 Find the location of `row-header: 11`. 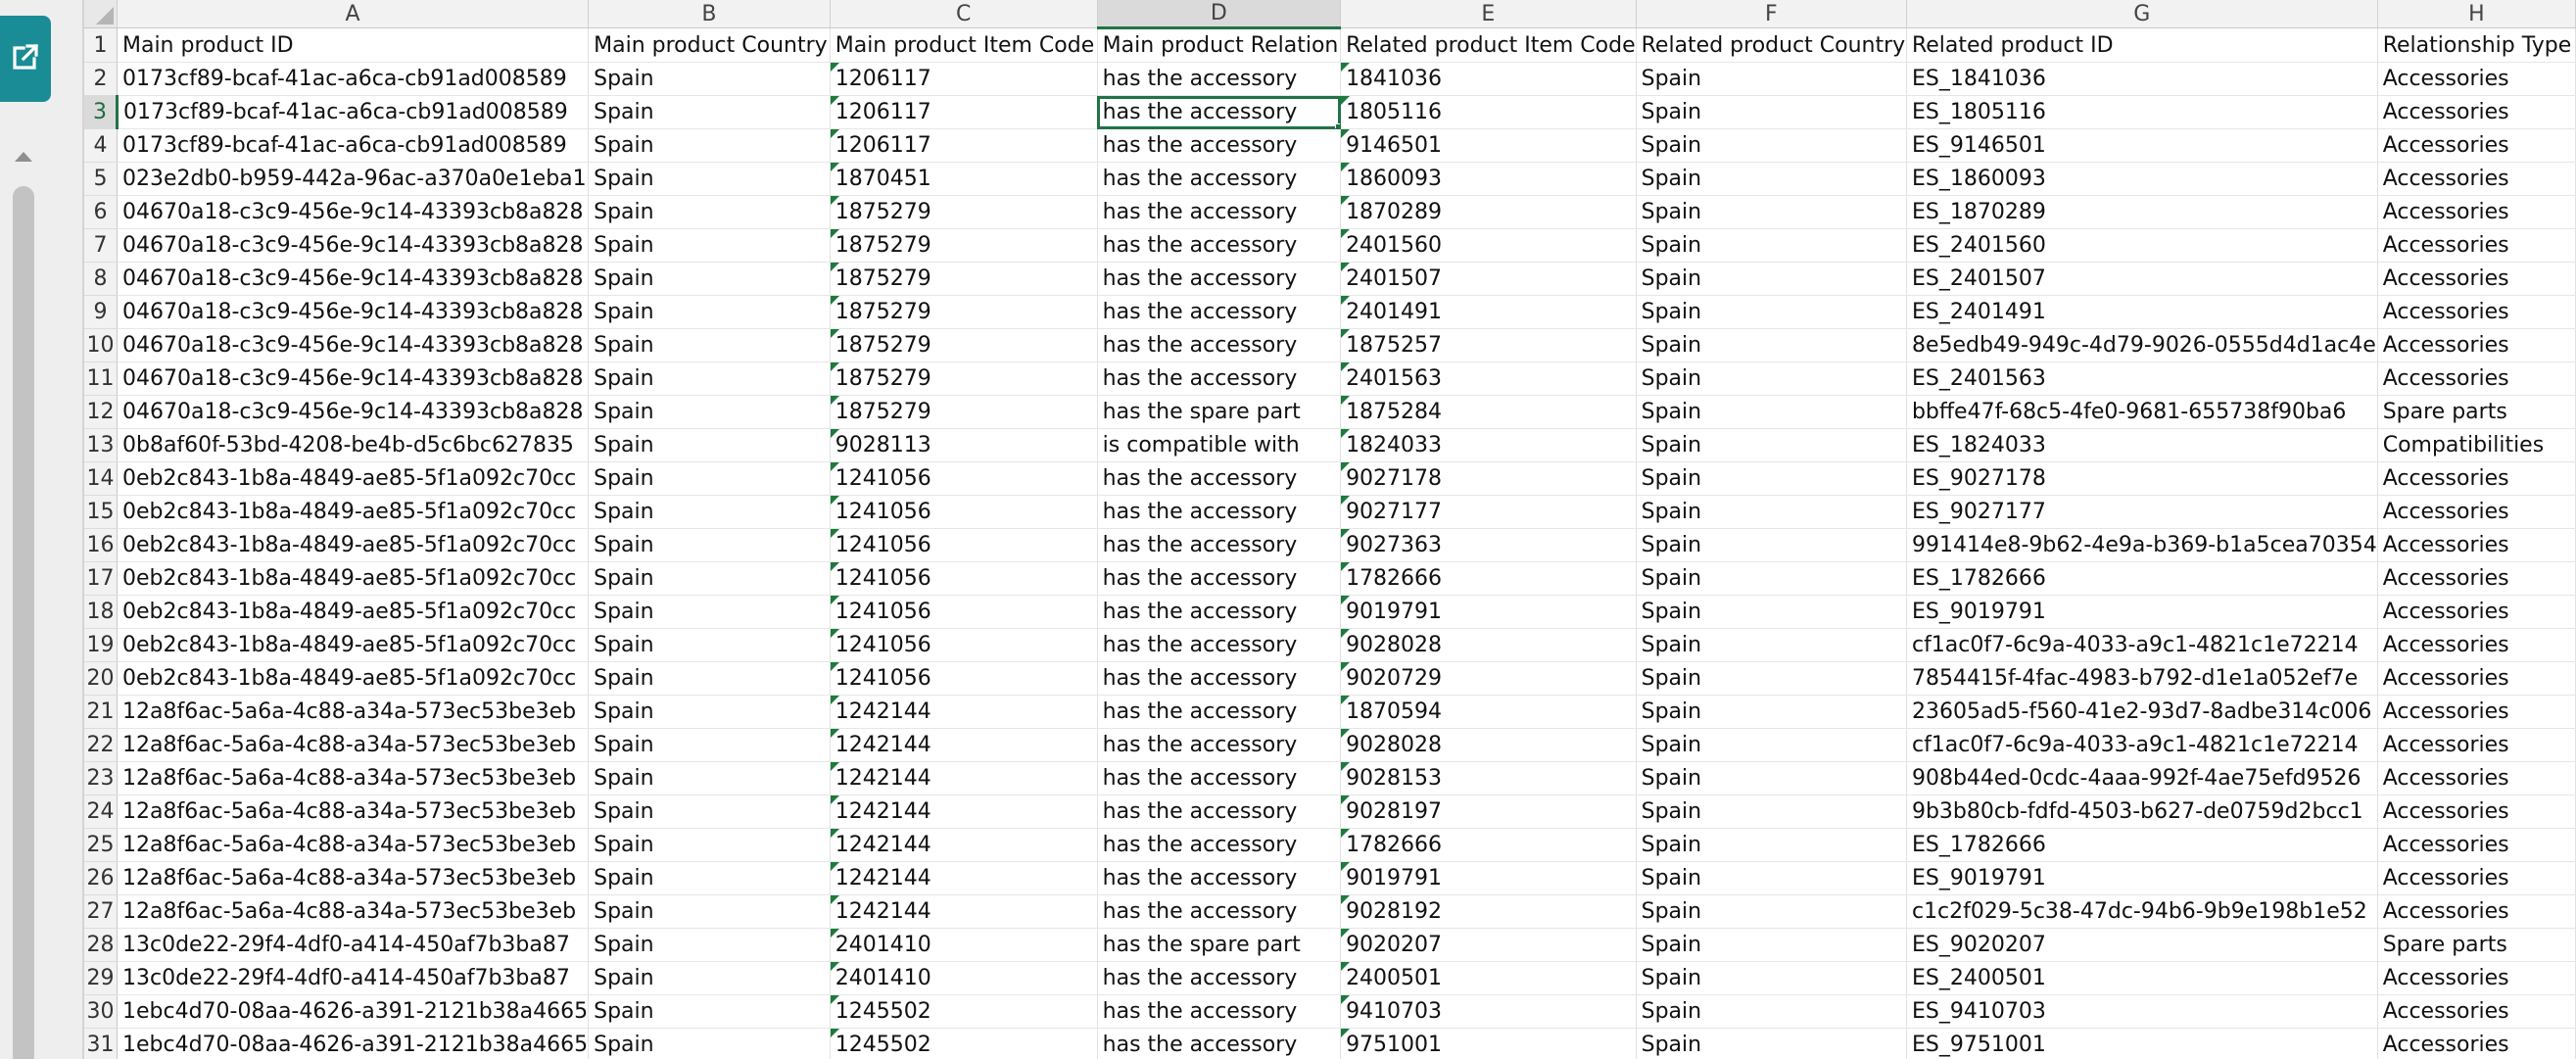

row-header: 11 is located at coordinates (101, 378).